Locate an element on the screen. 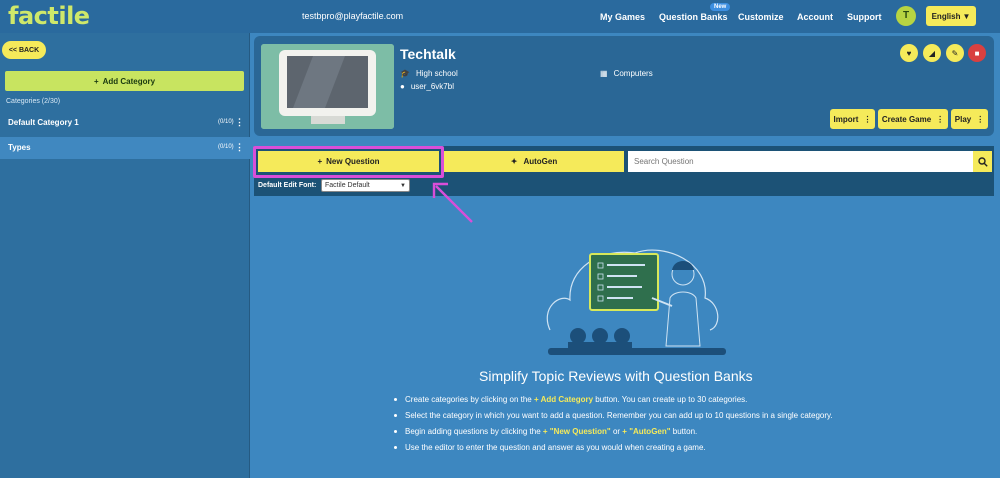  factile-logo: factile is located at coordinates (49, 16).